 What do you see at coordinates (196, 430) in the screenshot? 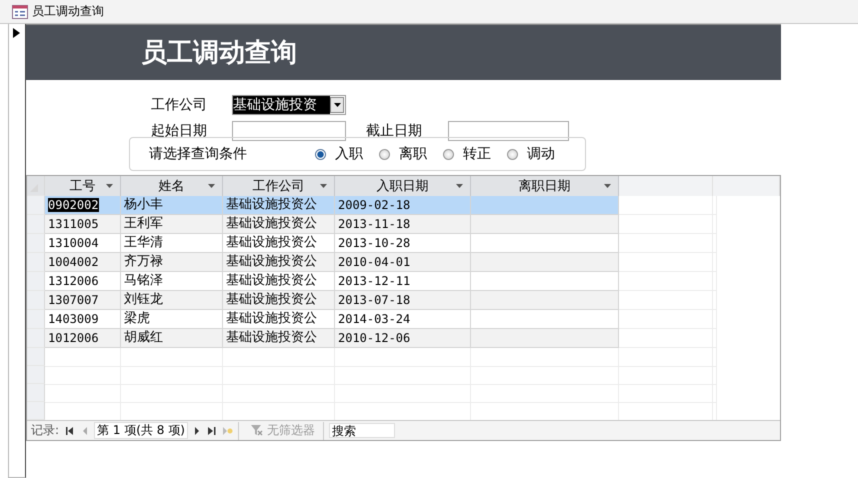
I see `next-record-icon` at bounding box center [196, 430].